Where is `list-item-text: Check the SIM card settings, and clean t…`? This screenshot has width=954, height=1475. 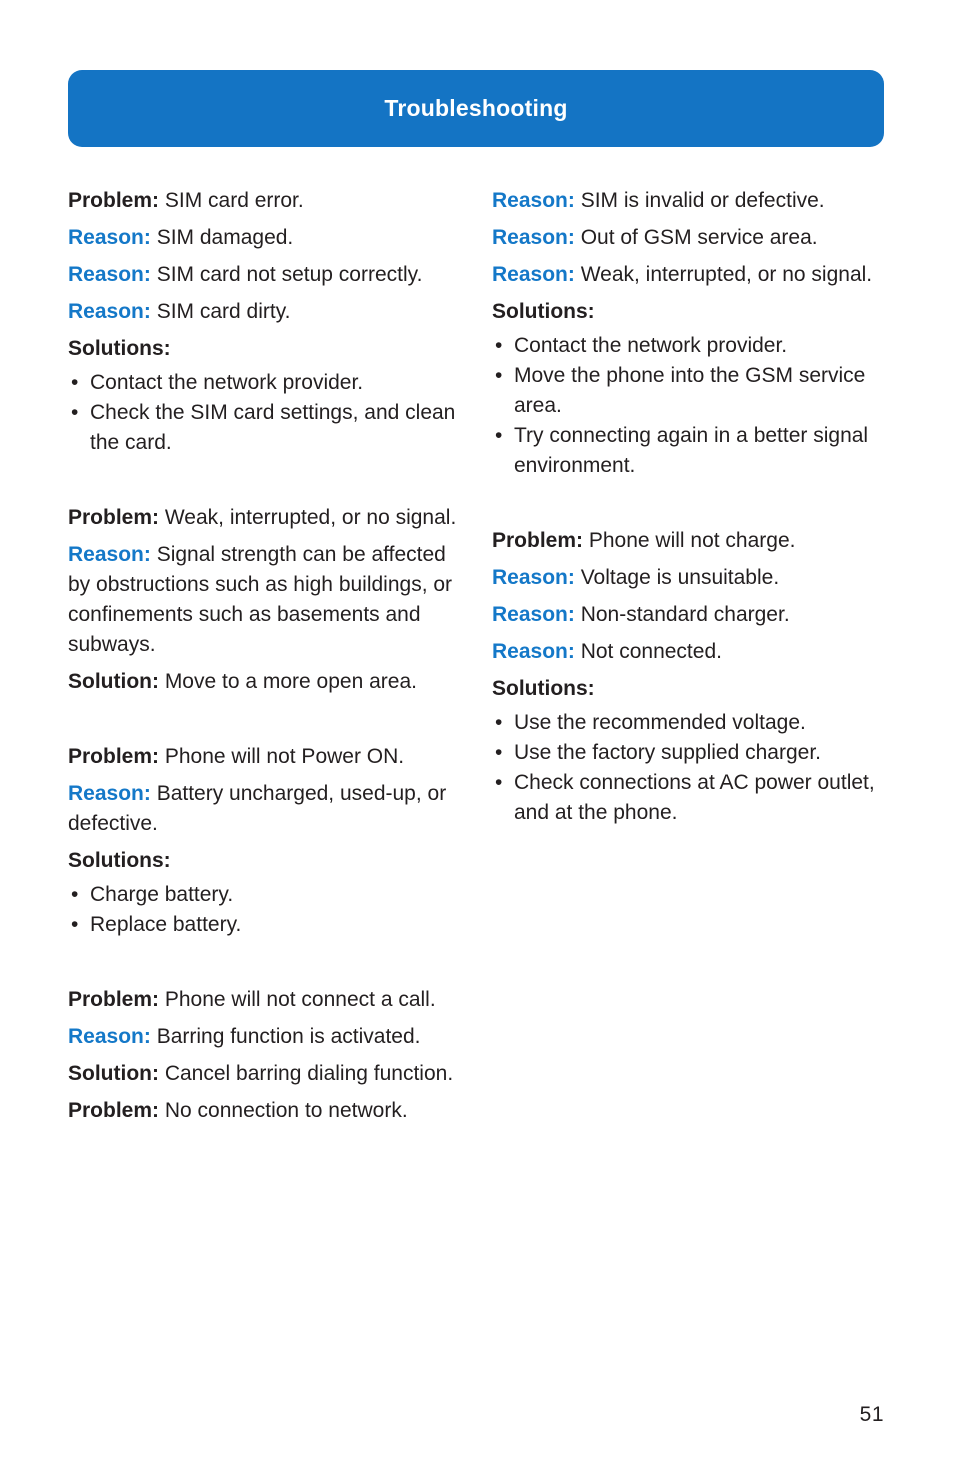 list-item-text: Check the SIM card settings, and clean t… is located at coordinates (273, 427).